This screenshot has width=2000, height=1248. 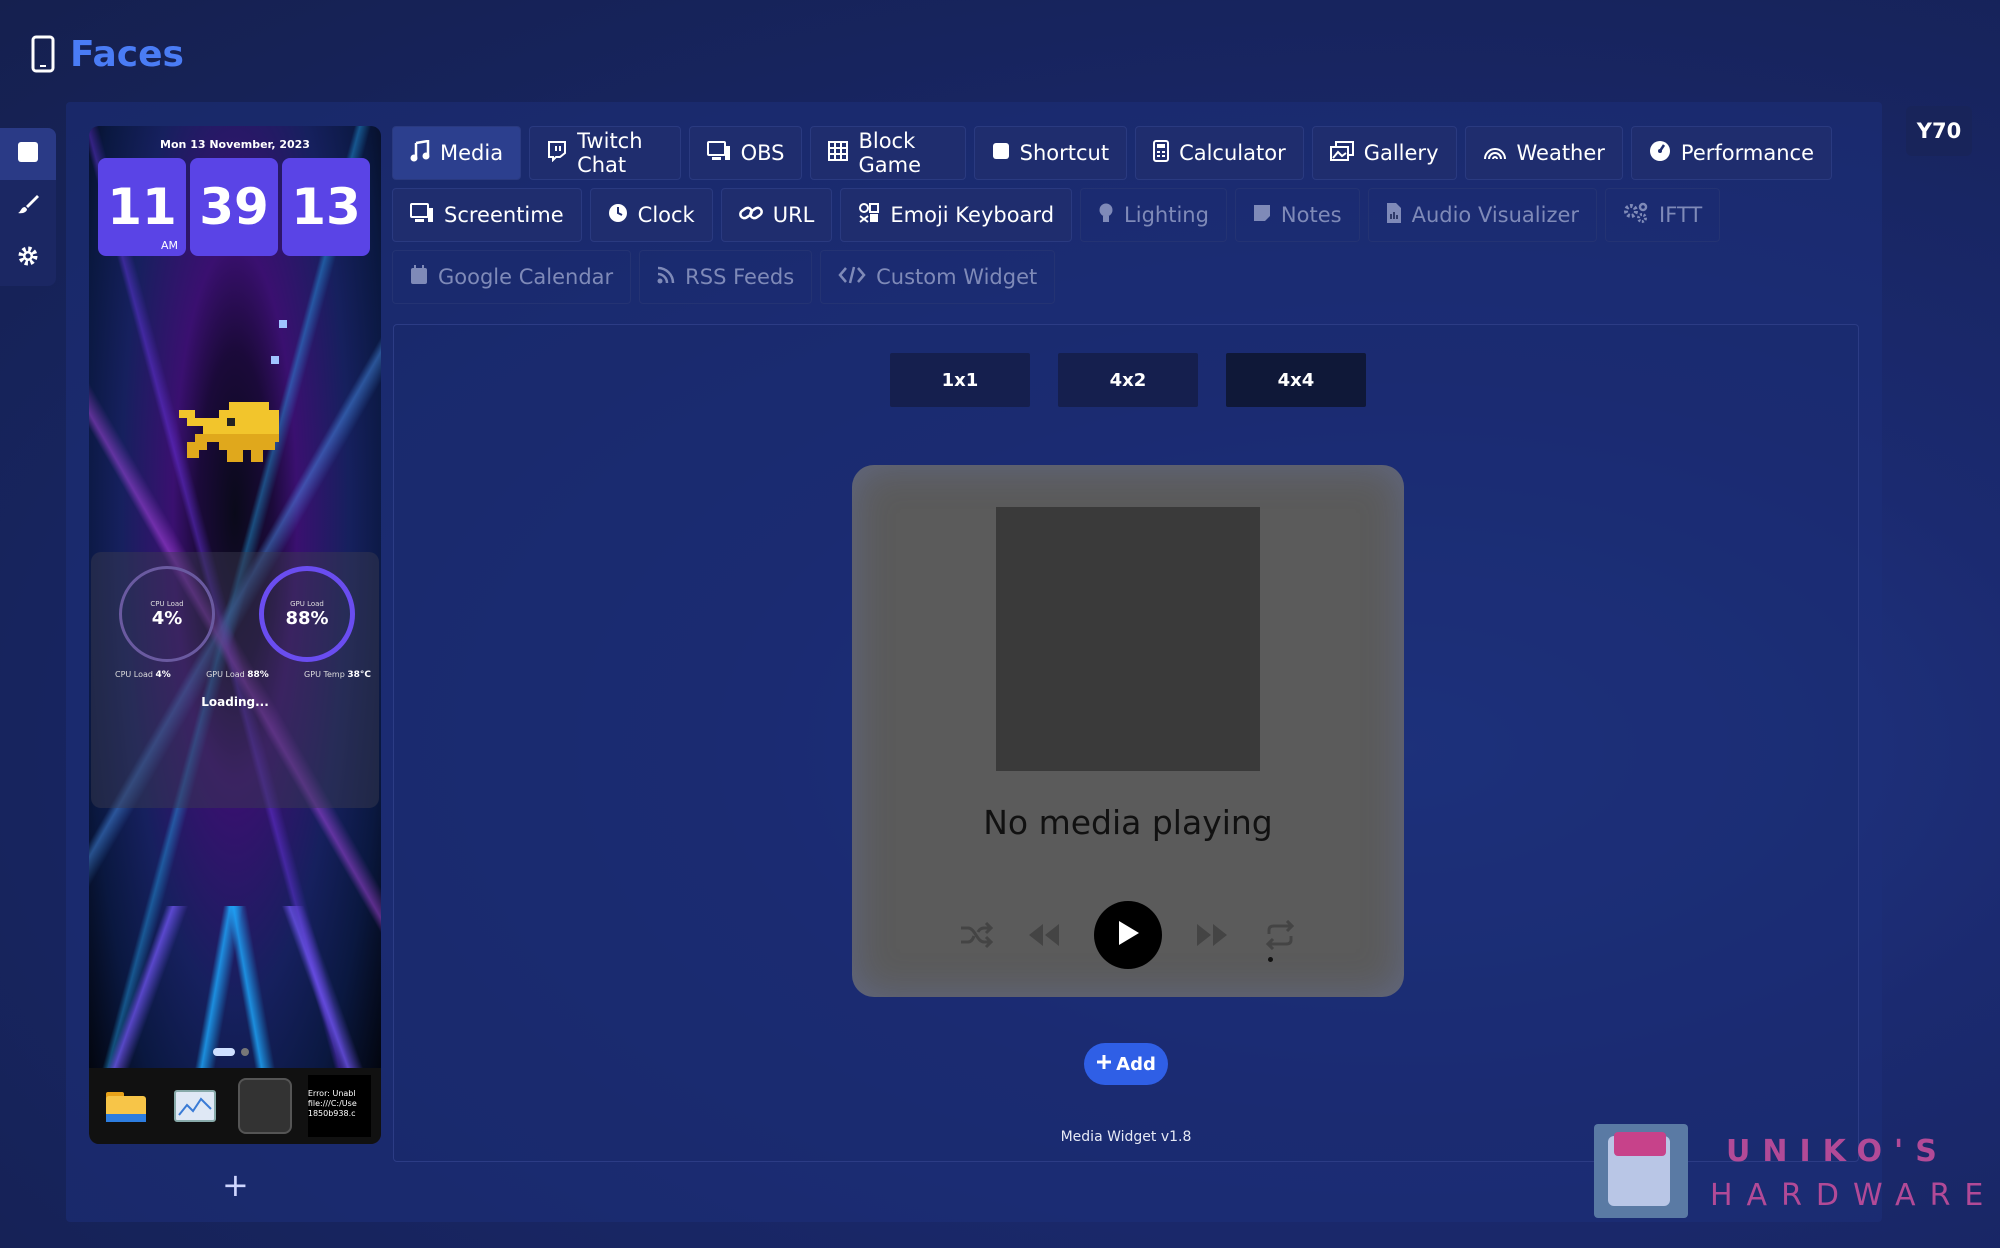 I want to click on media-status: No media playing, so click(x=1128, y=822).